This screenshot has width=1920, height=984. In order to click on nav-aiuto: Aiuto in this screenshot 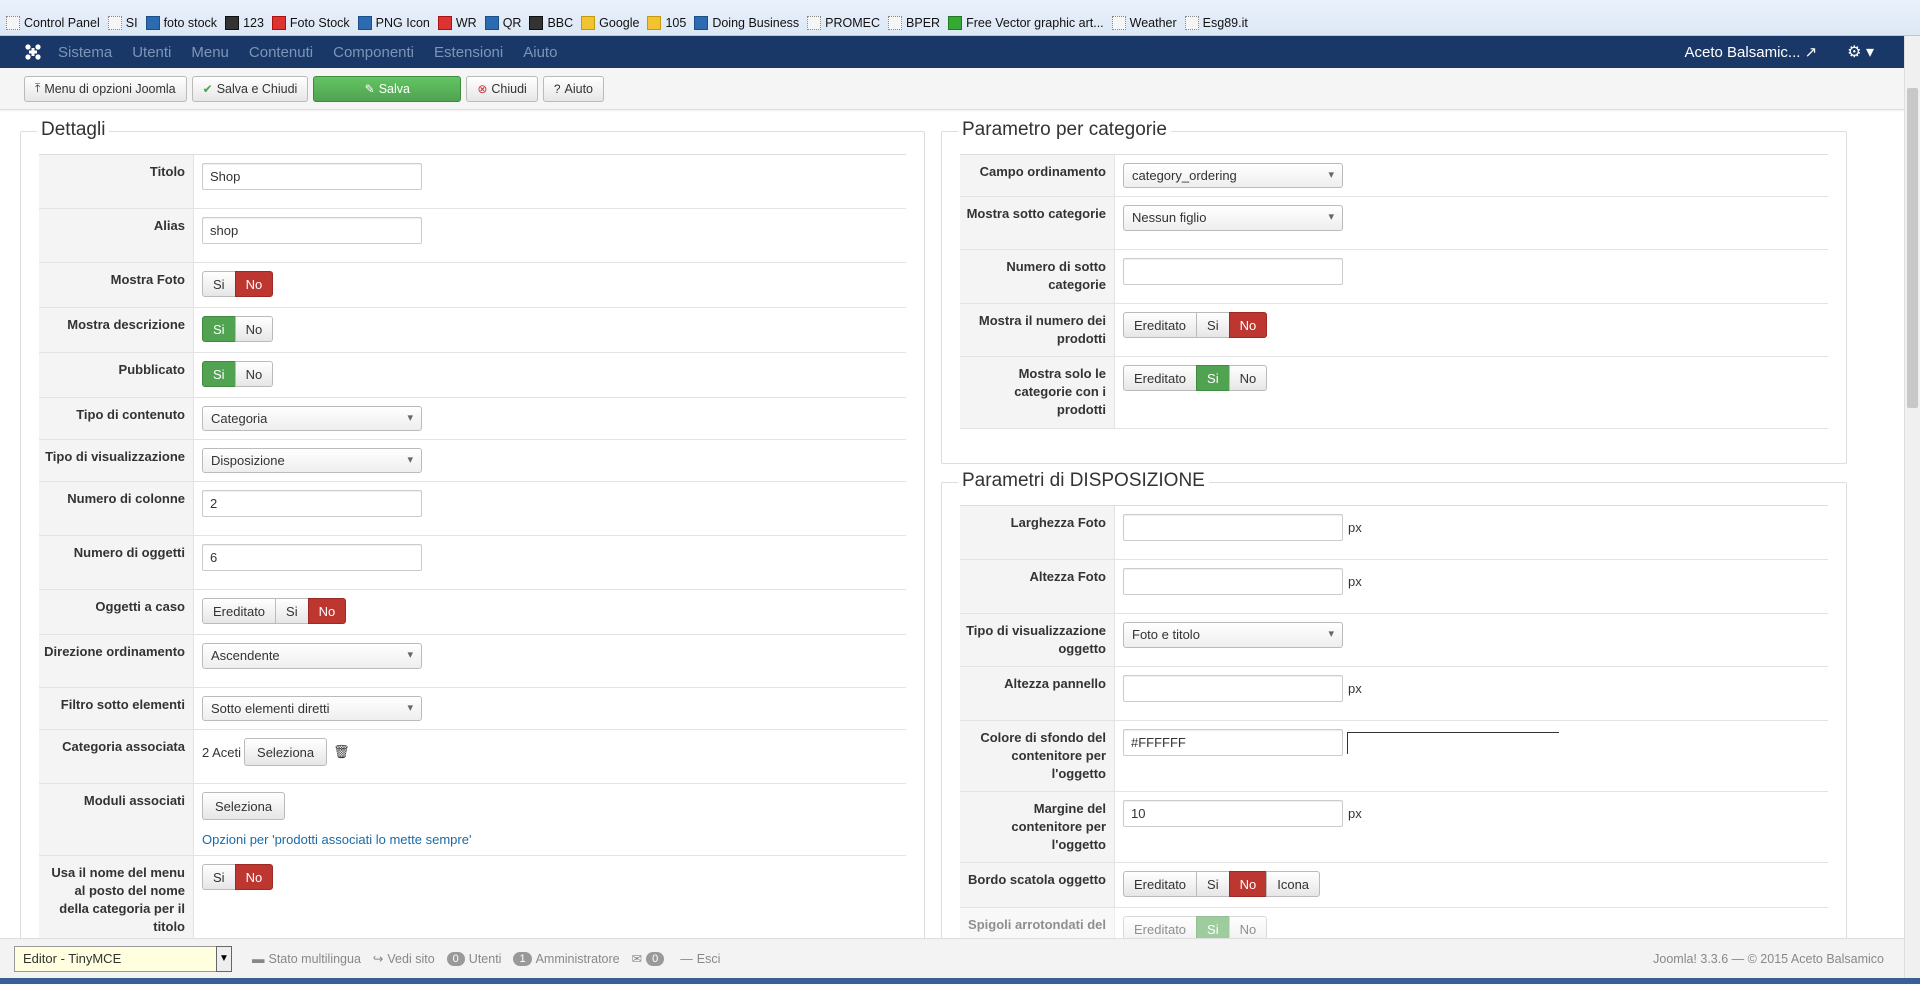, I will do `click(540, 52)`.